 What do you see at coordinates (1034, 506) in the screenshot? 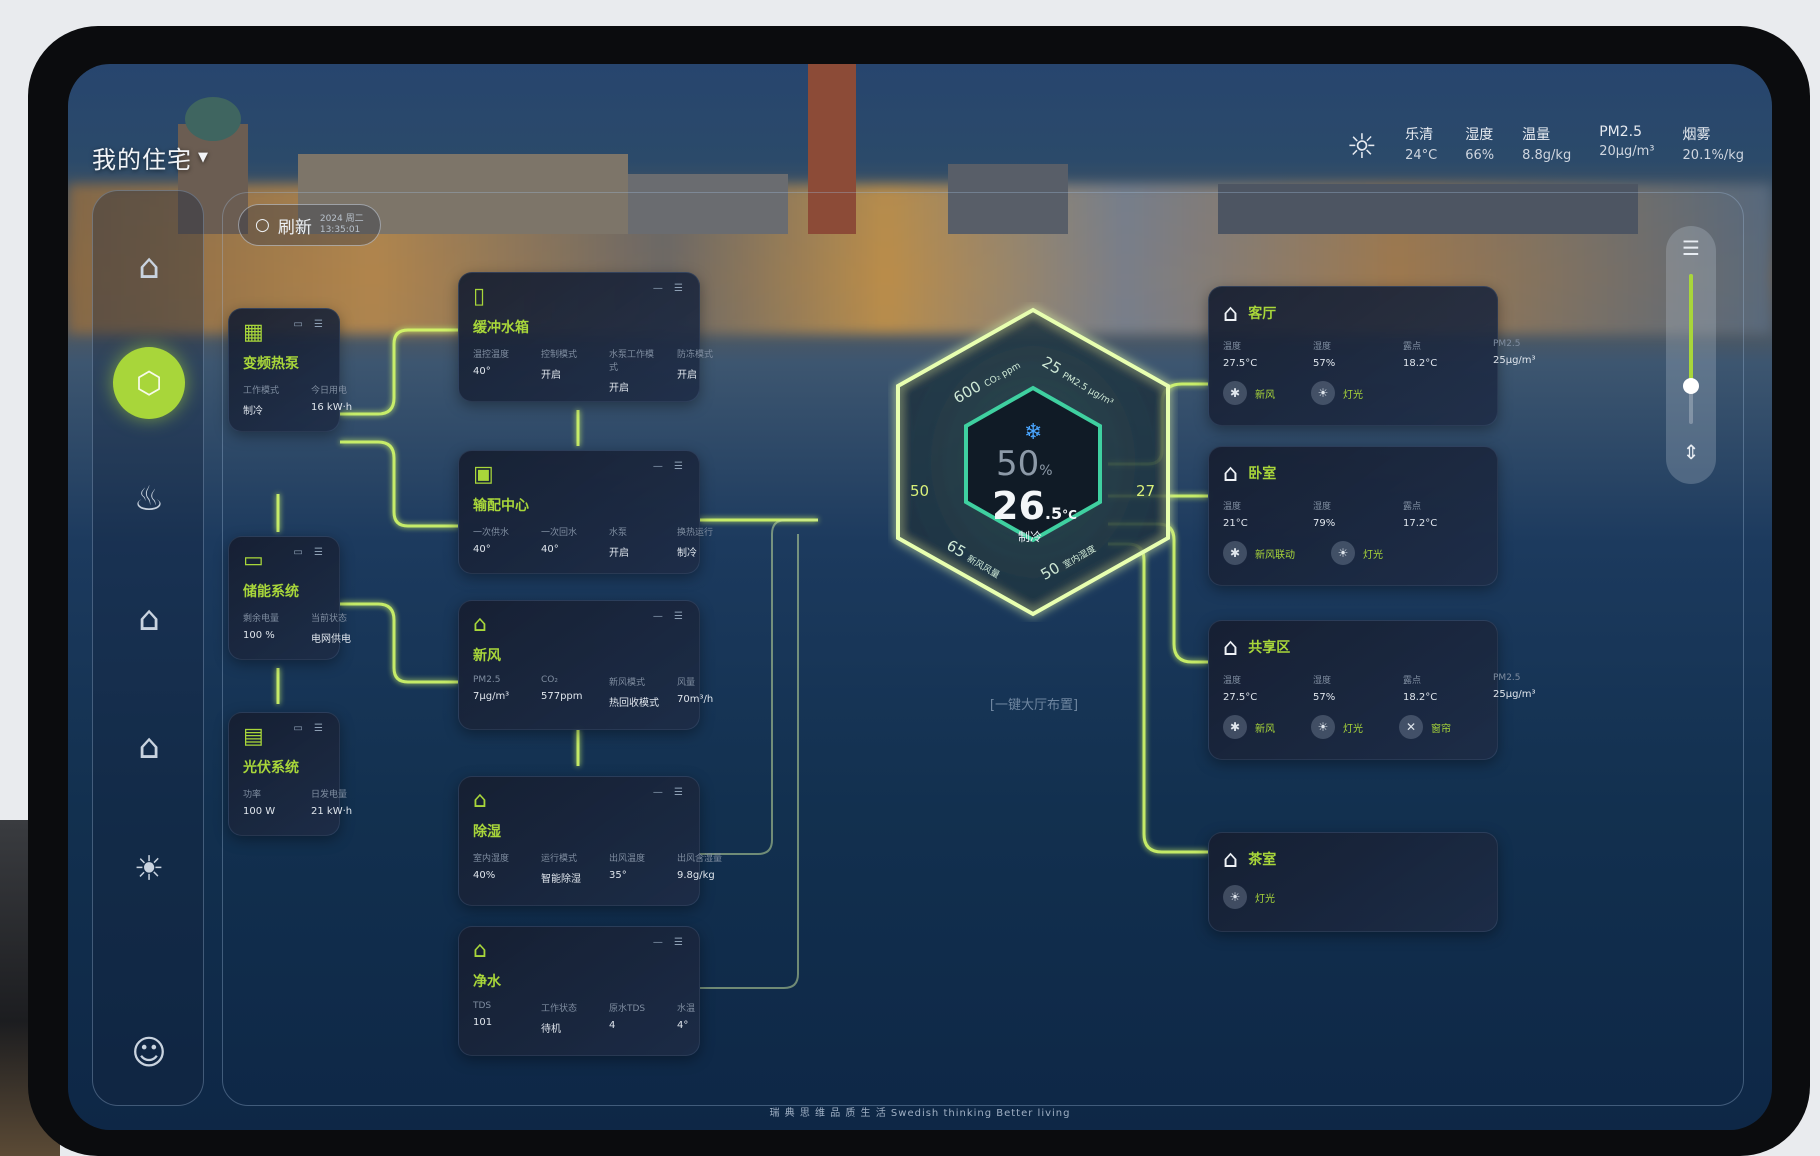
I see `hex-temperature: 26.5°C` at bounding box center [1034, 506].